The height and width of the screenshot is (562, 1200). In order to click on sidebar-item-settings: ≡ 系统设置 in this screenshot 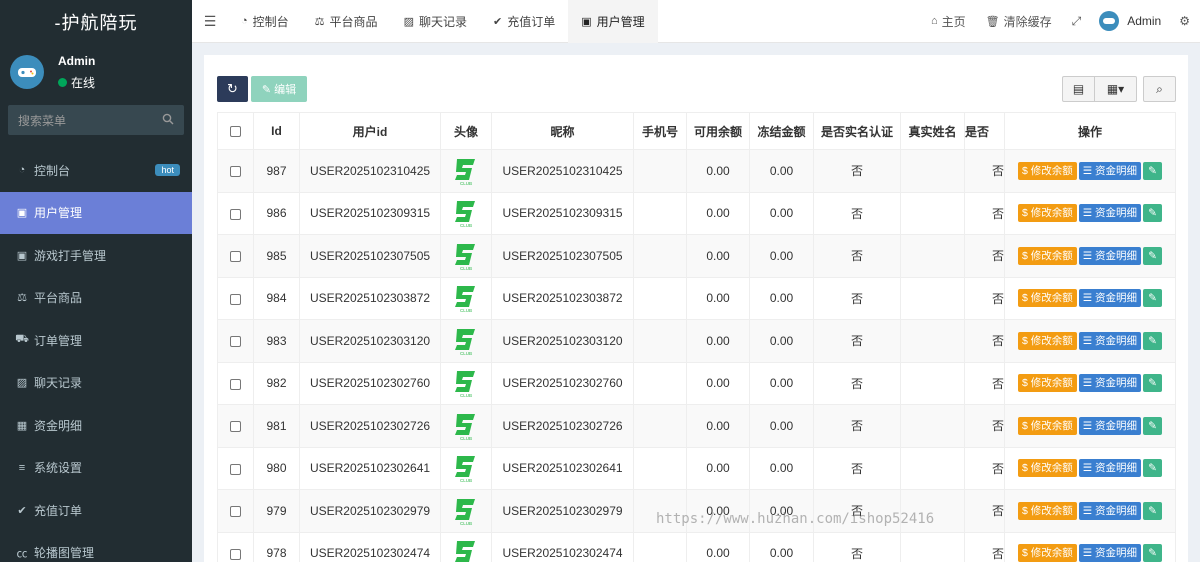, I will do `click(96, 468)`.